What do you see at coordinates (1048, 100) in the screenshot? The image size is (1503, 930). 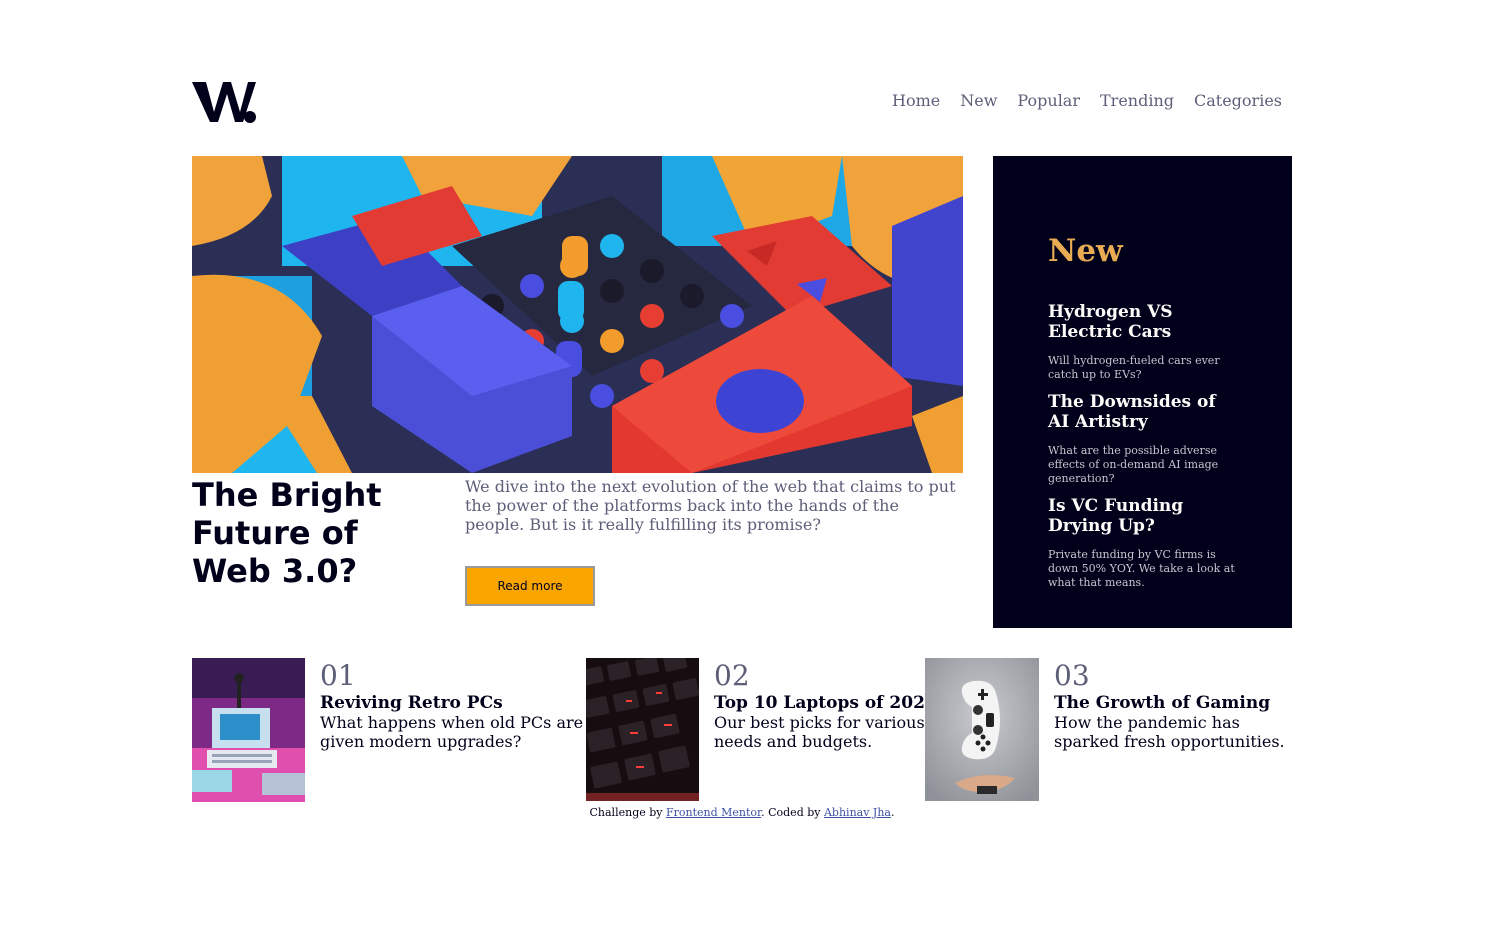 I see `nav-popular: Popular` at bounding box center [1048, 100].